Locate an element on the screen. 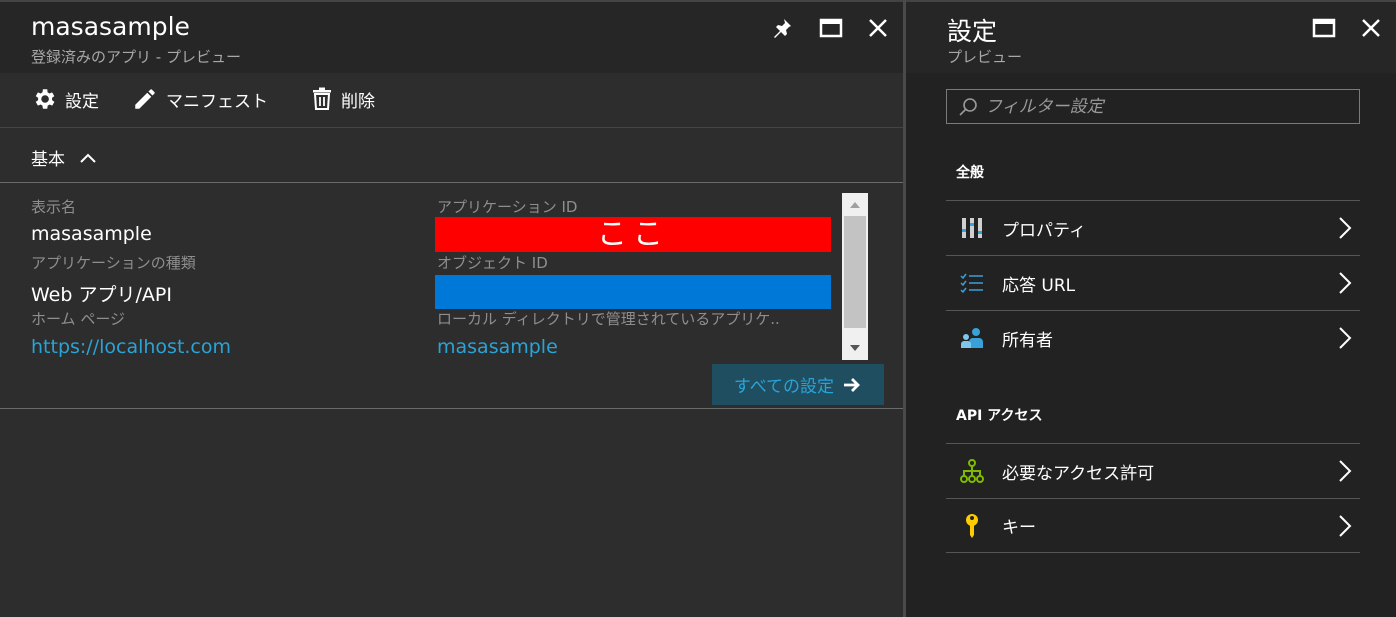 The height and width of the screenshot is (617, 1396). object-id-redacted is located at coordinates (633, 292).